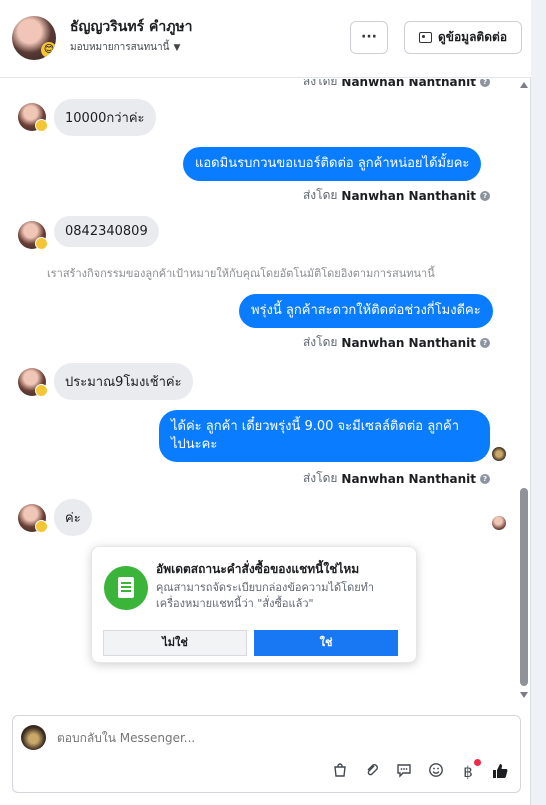 The image size is (546, 805). Describe the element at coordinates (372, 772) in the screenshot. I see `paperclip-icon` at that location.